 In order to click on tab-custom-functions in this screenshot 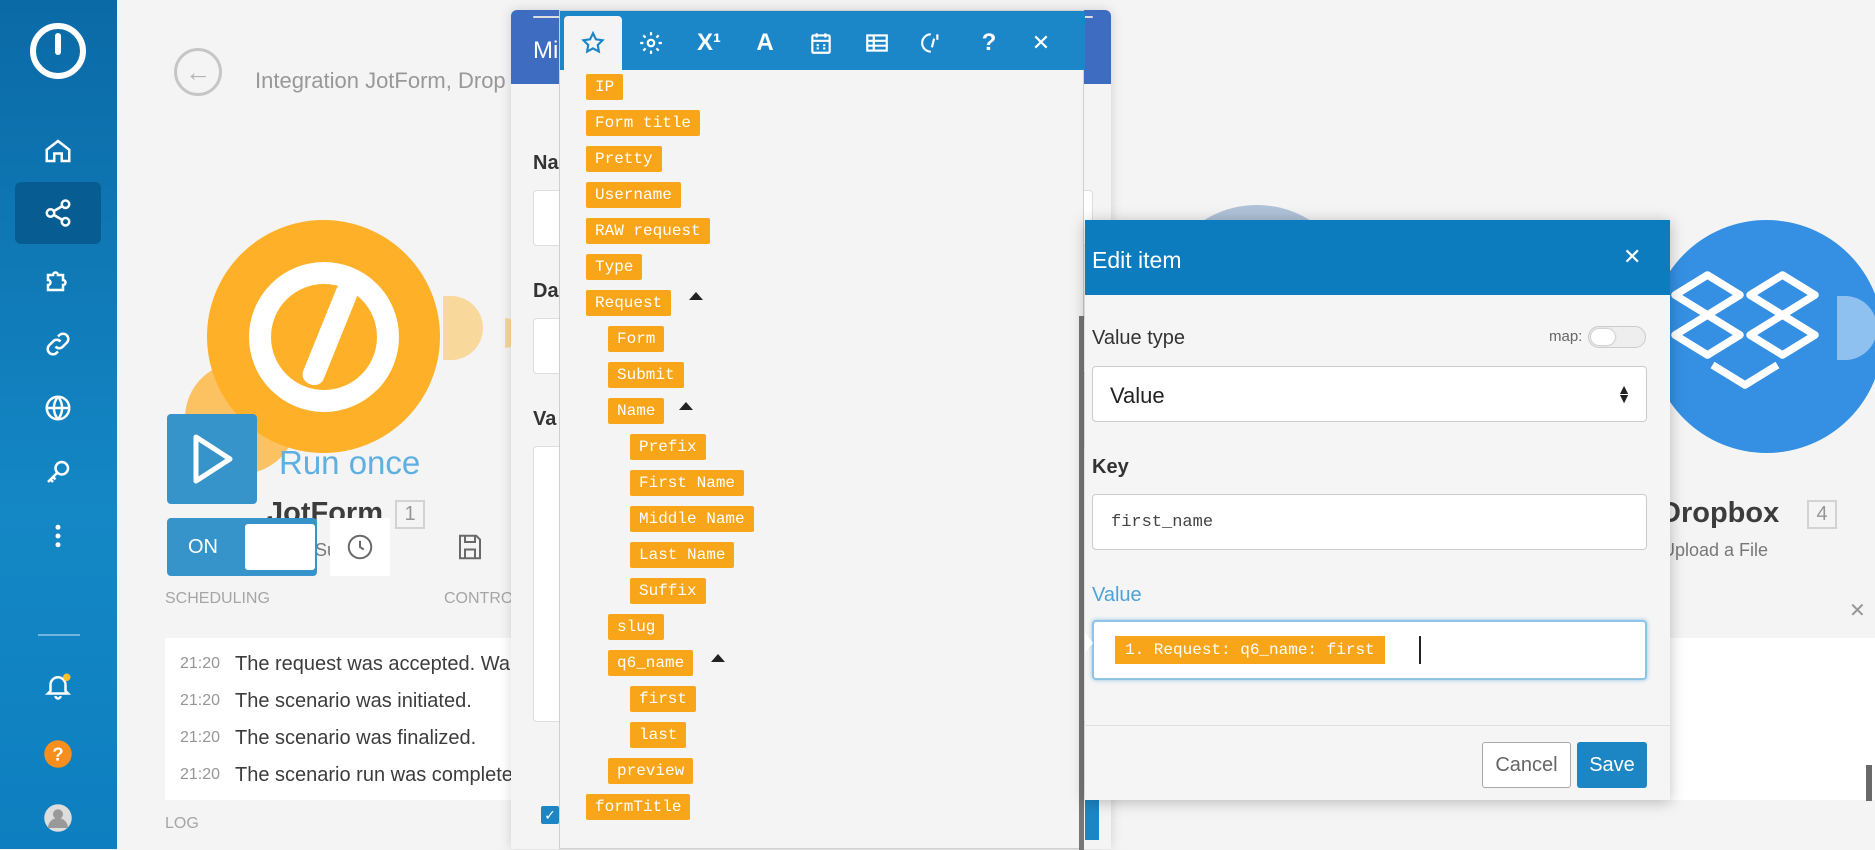, I will do `click(933, 43)`.